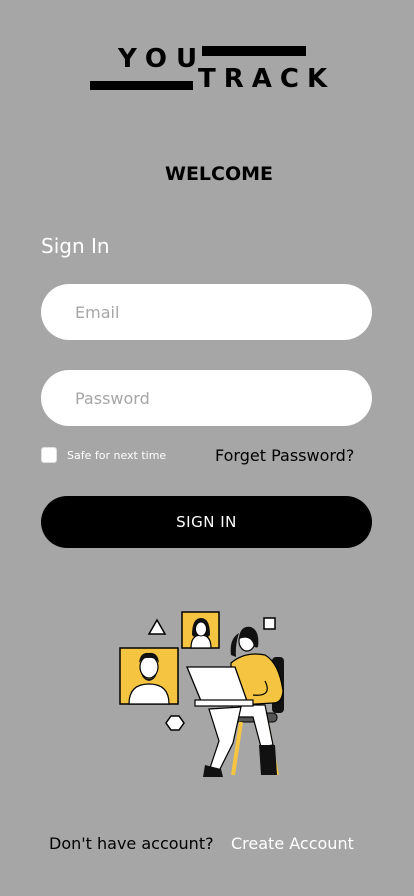 Image resolution: width=414 pixels, height=896 pixels. What do you see at coordinates (117, 455) in the screenshot?
I see `remember-label: Safe for next time` at bounding box center [117, 455].